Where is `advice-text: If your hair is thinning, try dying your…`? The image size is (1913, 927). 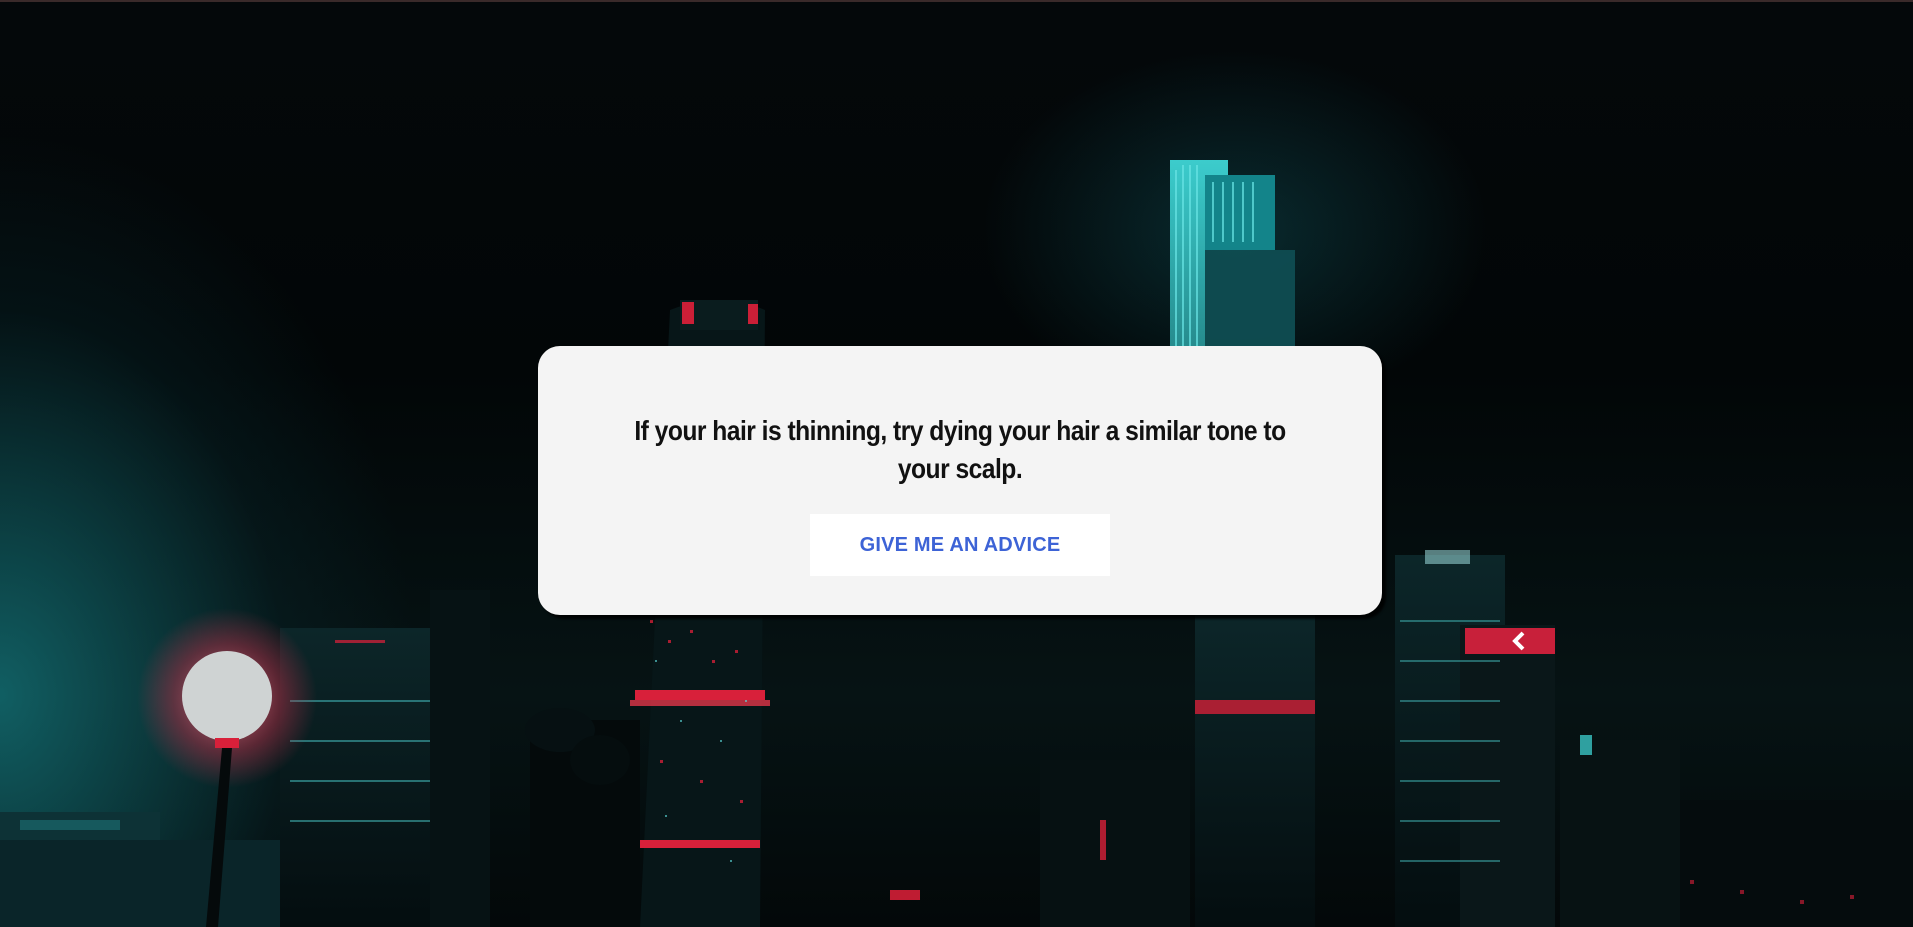
advice-text: If your hair is thinning, try dying your… is located at coordinates (960, 449).